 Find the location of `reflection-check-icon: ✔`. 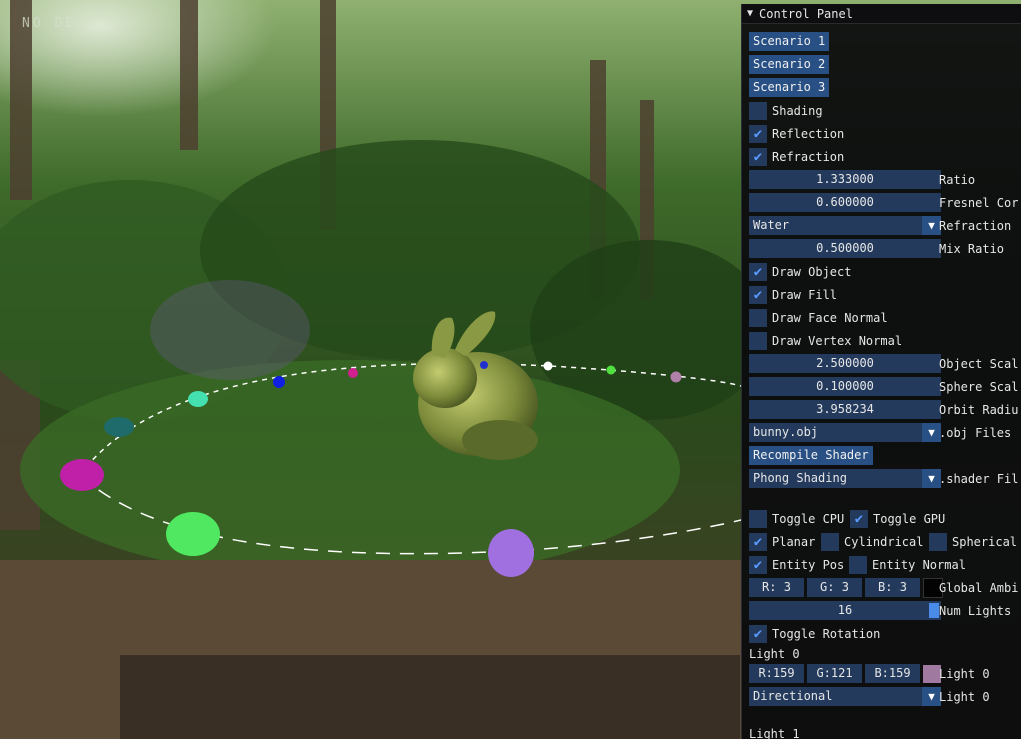

reflection-check-icon: ✔ is located at coordinates (758, 133).